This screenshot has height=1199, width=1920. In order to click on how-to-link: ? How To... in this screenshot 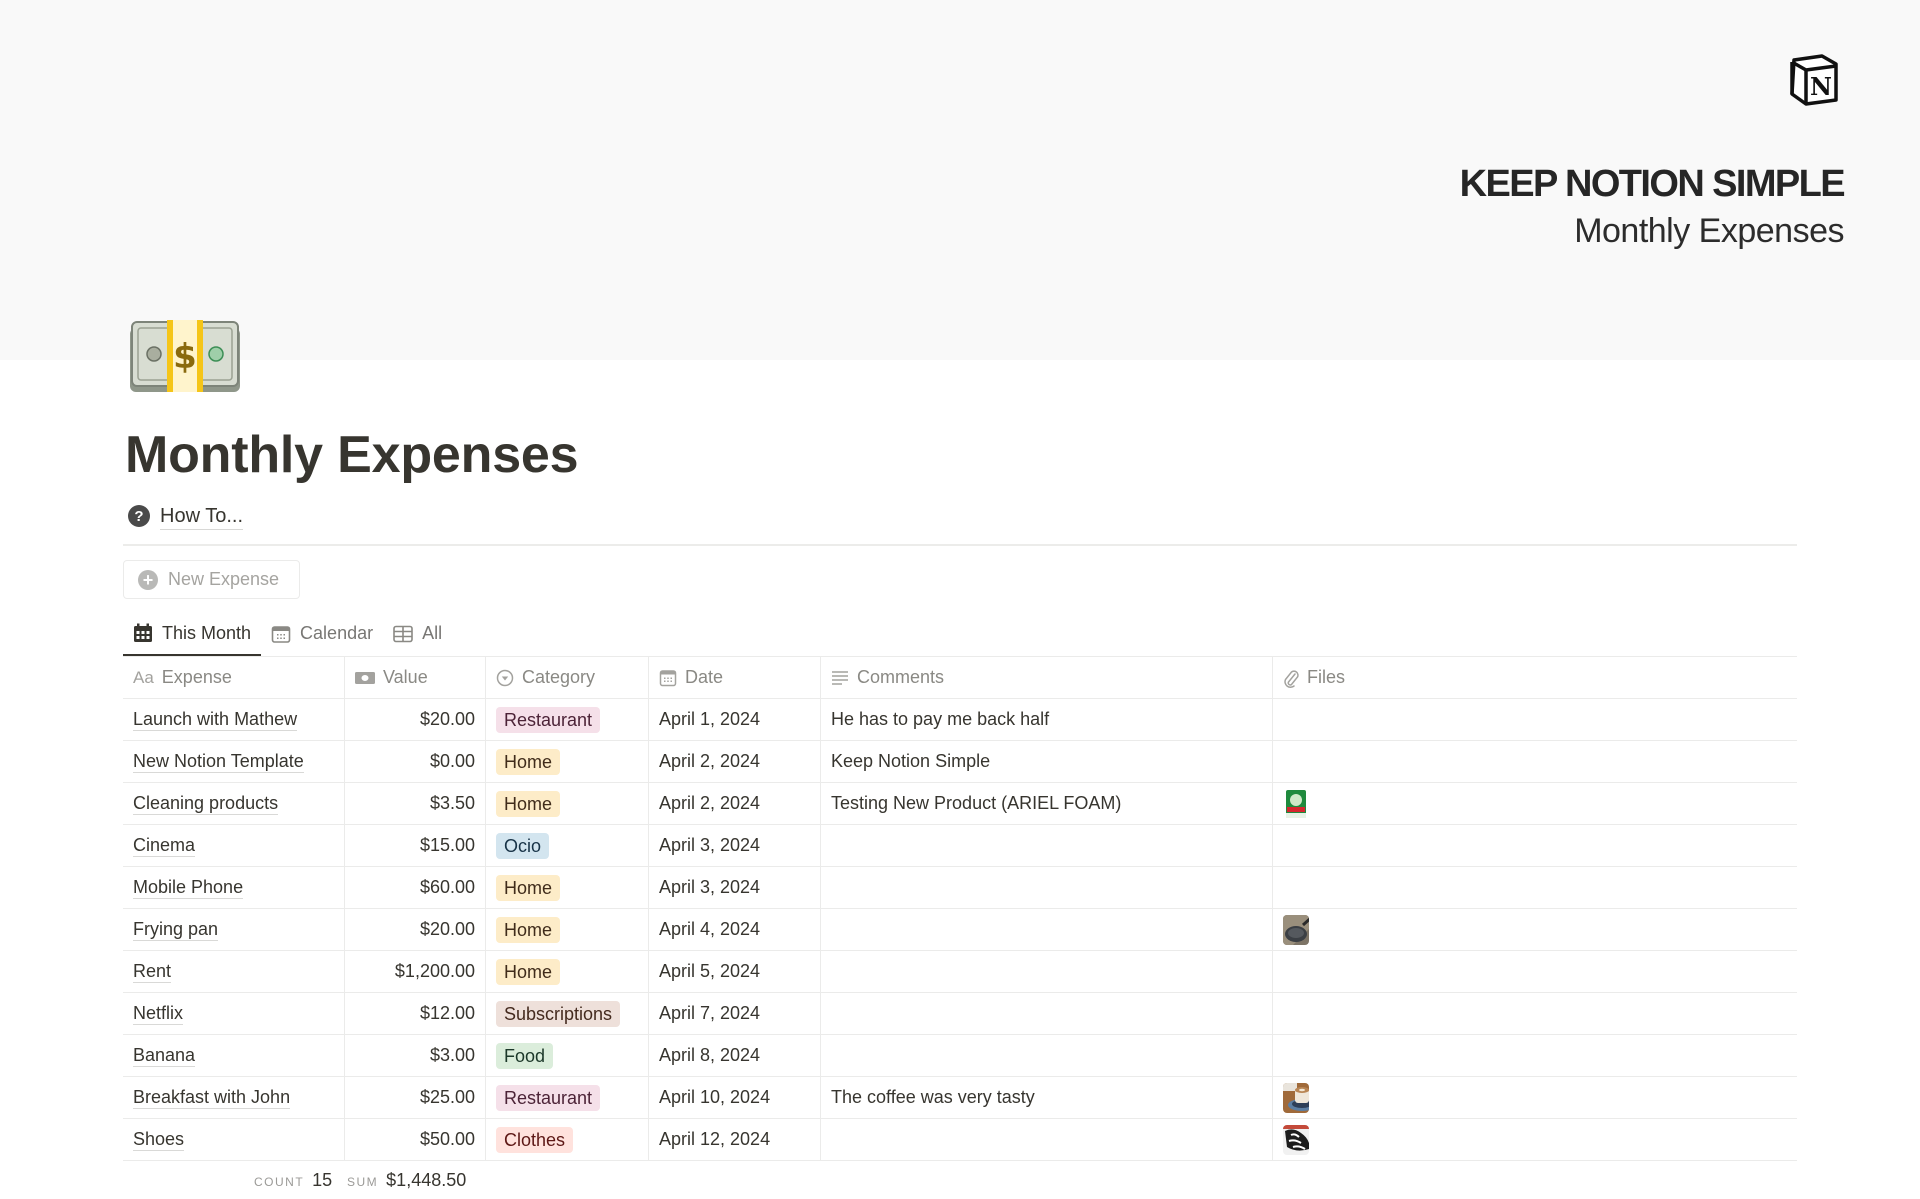, I will do `click(185, 516)`.